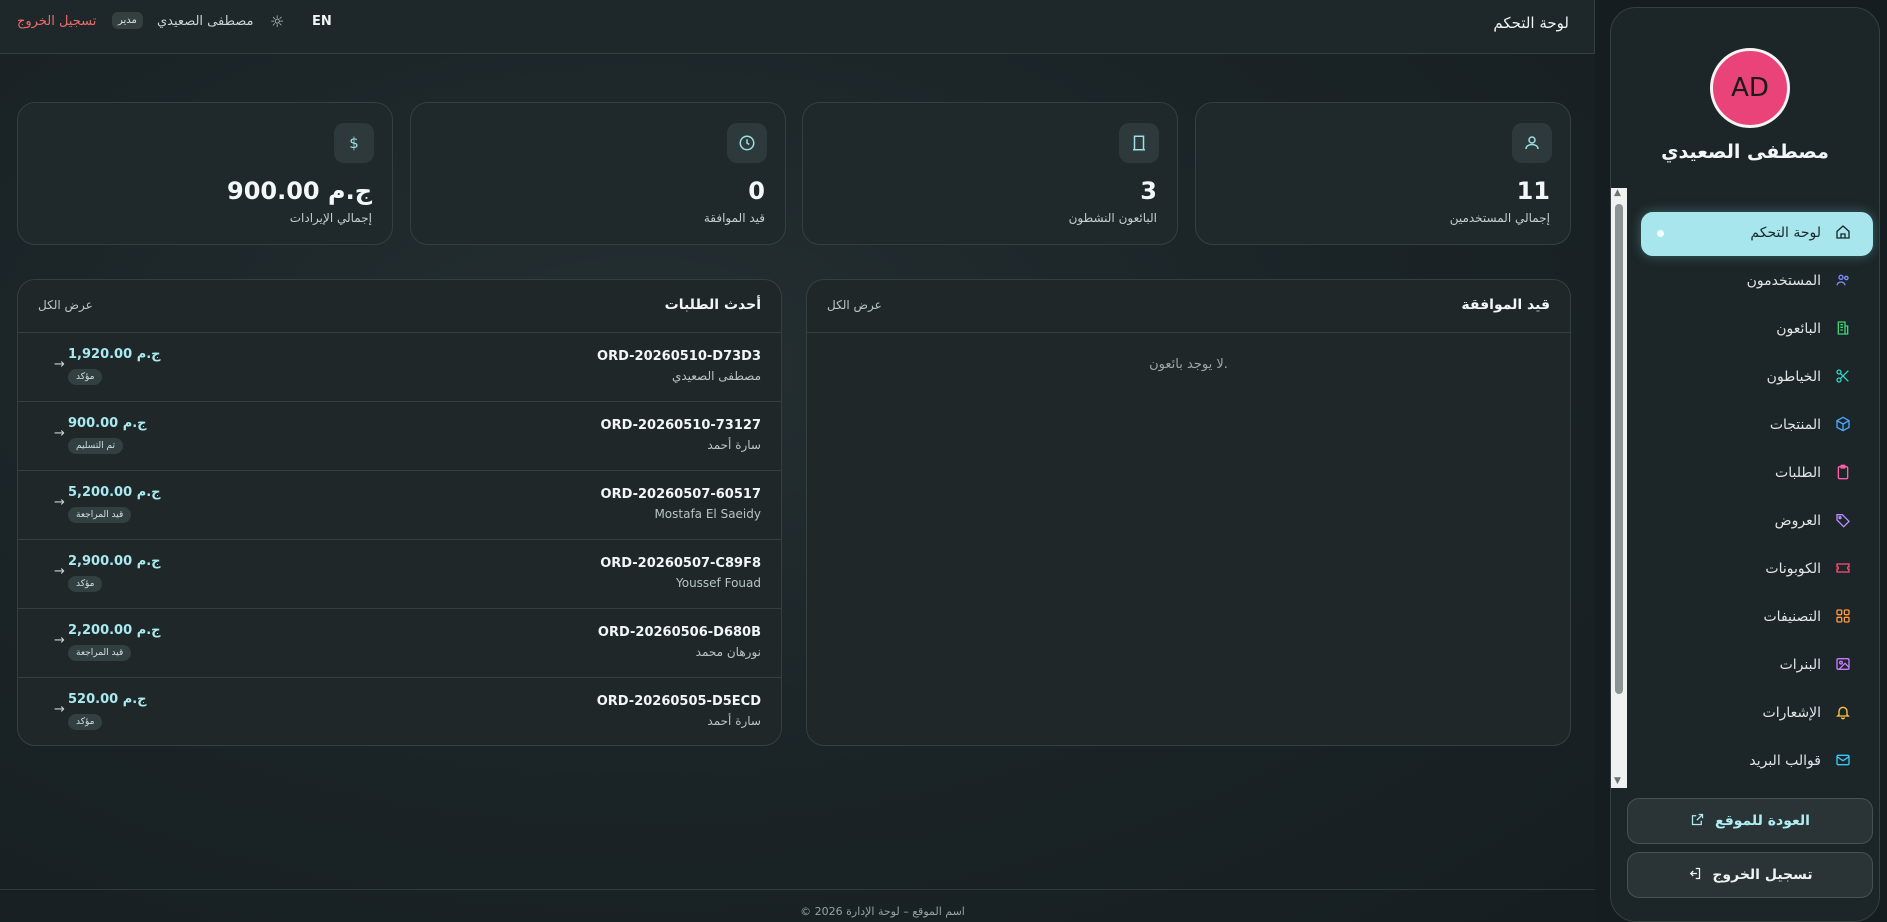 Image resolution: width=1887 pixels, height=922 pixels. Describe the element at coordinates (680, 425) in the screenshot. I see `order-id: ORD-20260510-73127` at that location.